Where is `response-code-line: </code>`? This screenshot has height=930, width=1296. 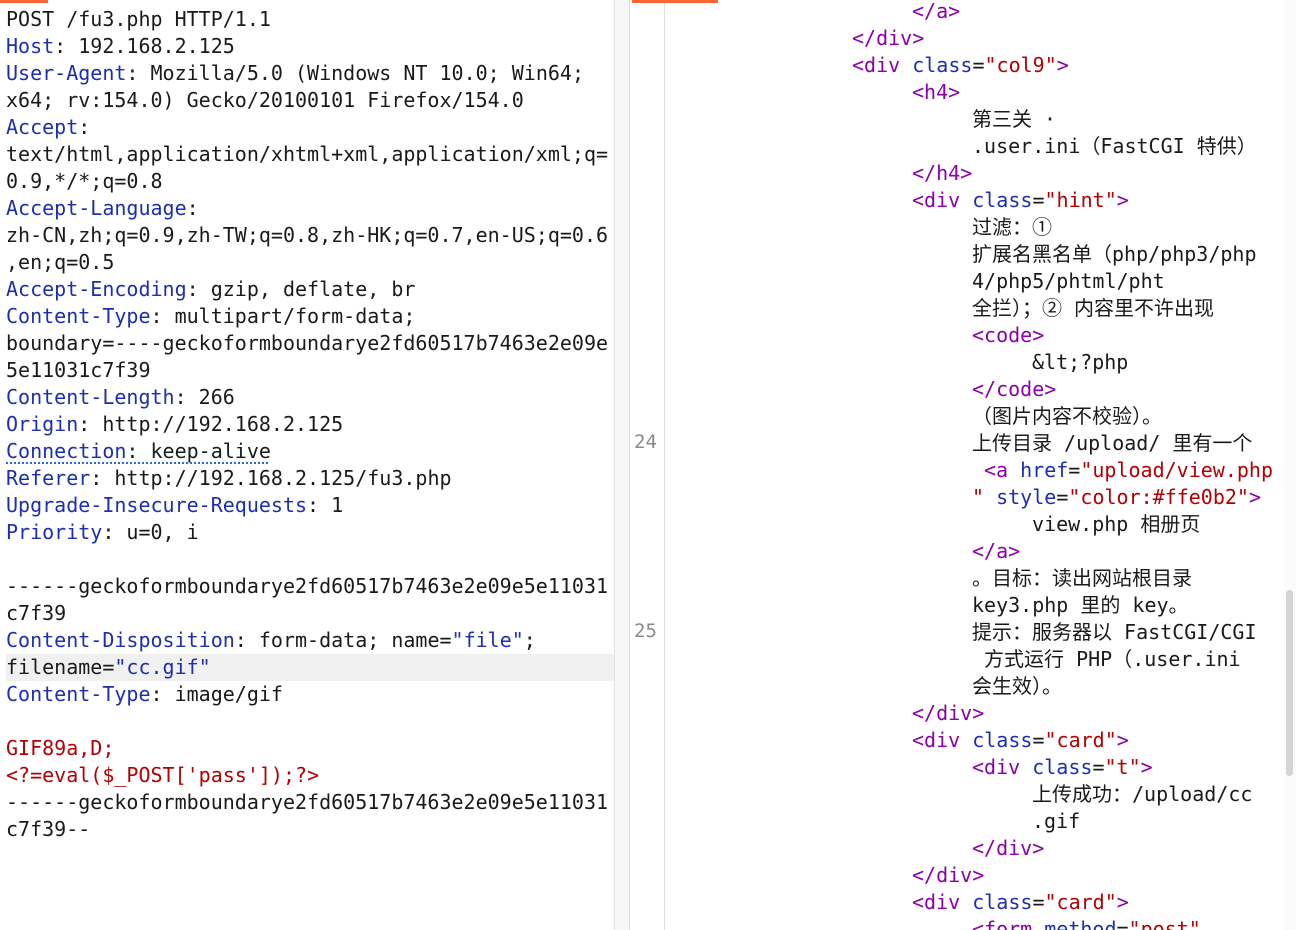
response-code-line: </code> is located at coordinates (1014, 389).